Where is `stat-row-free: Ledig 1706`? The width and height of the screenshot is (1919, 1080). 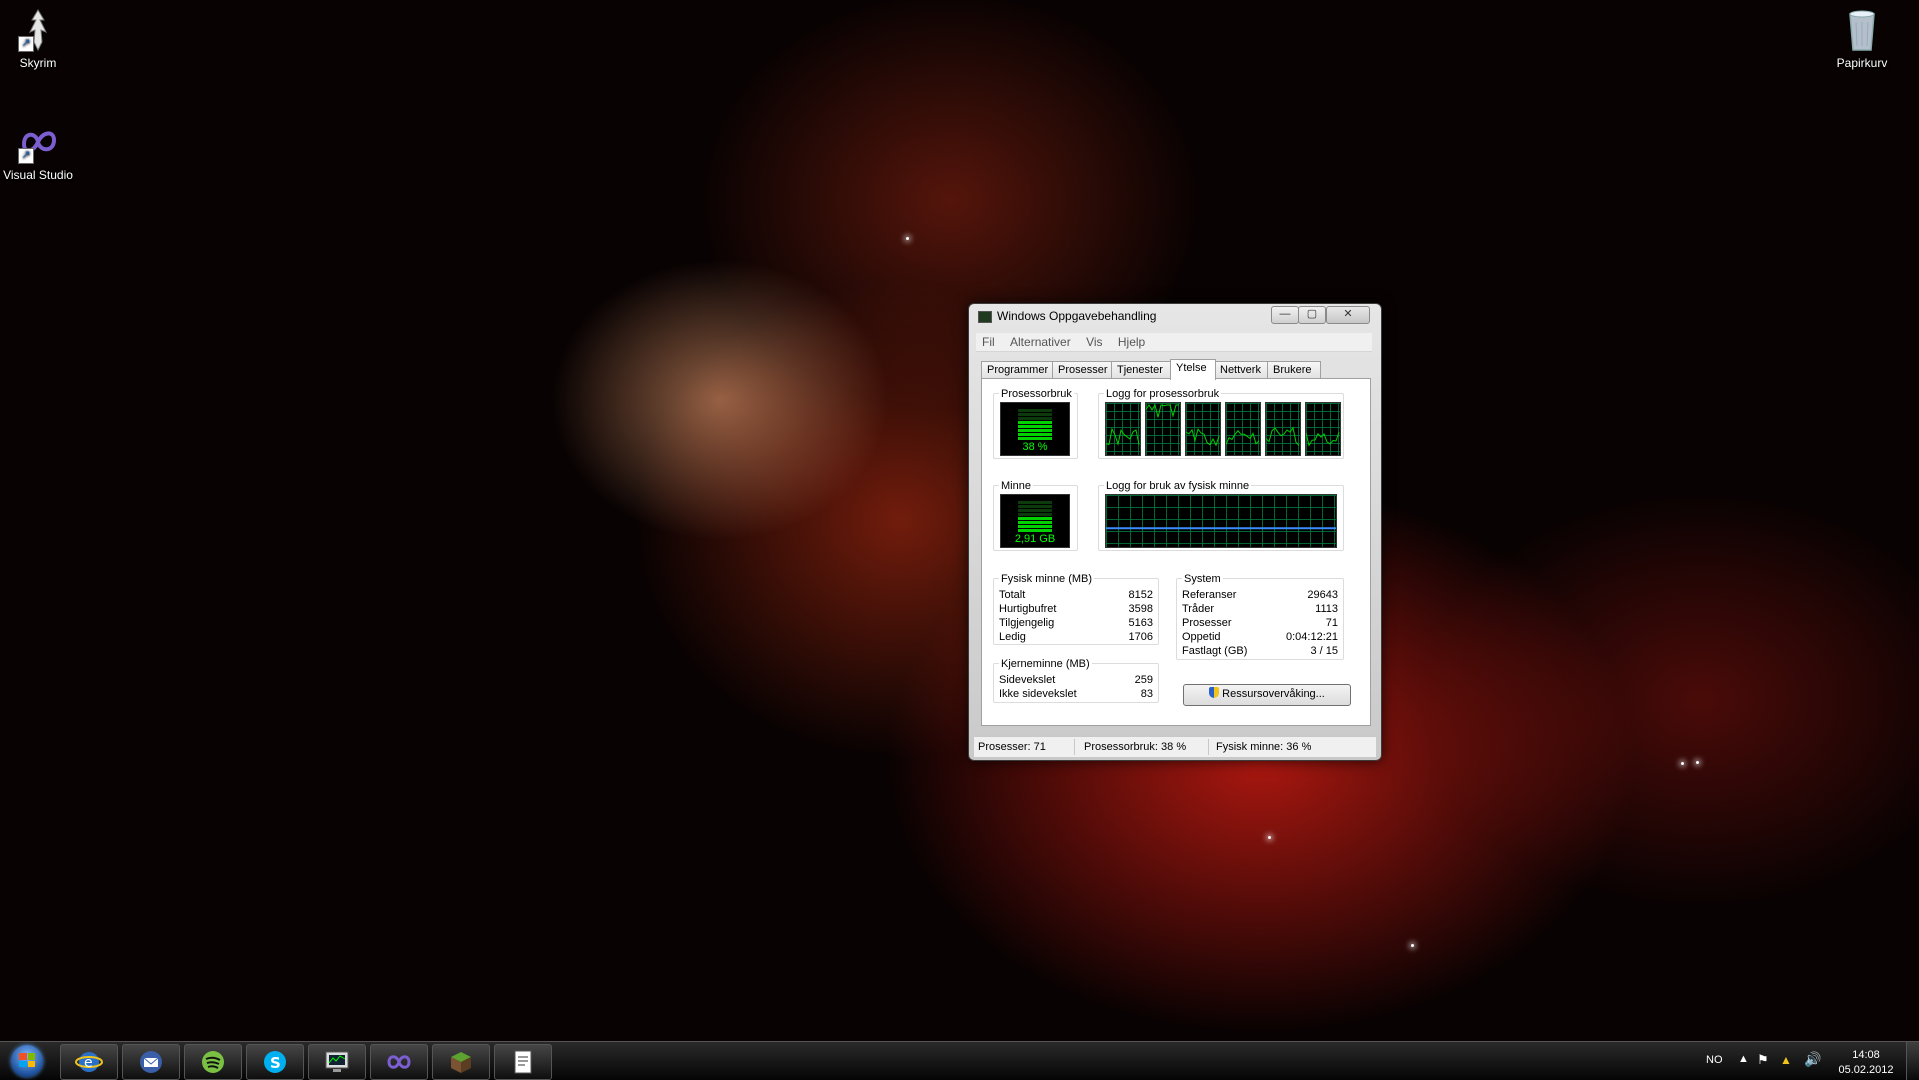 stat-row-free: Ledig 1706 is located at coordinates (1076, 638).